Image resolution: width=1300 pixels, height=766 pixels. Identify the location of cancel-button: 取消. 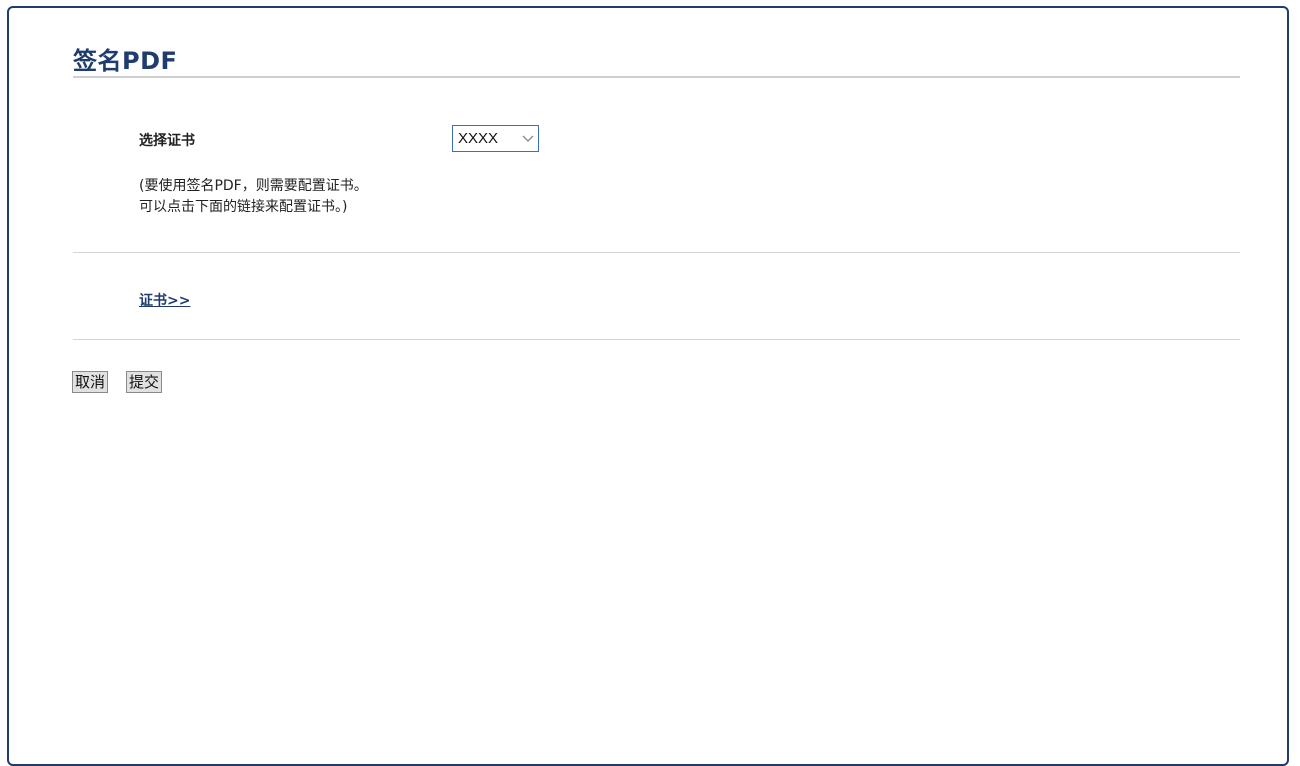
(90, 382).